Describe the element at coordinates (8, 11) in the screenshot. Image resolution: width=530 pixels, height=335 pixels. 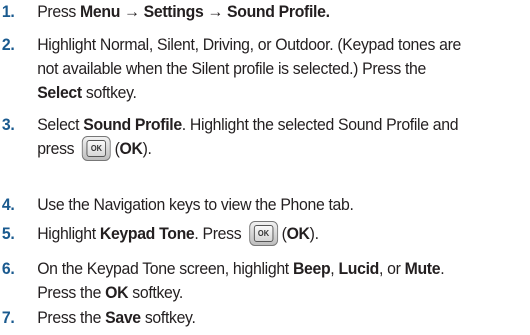
I see `step-number: 1.` at that location.